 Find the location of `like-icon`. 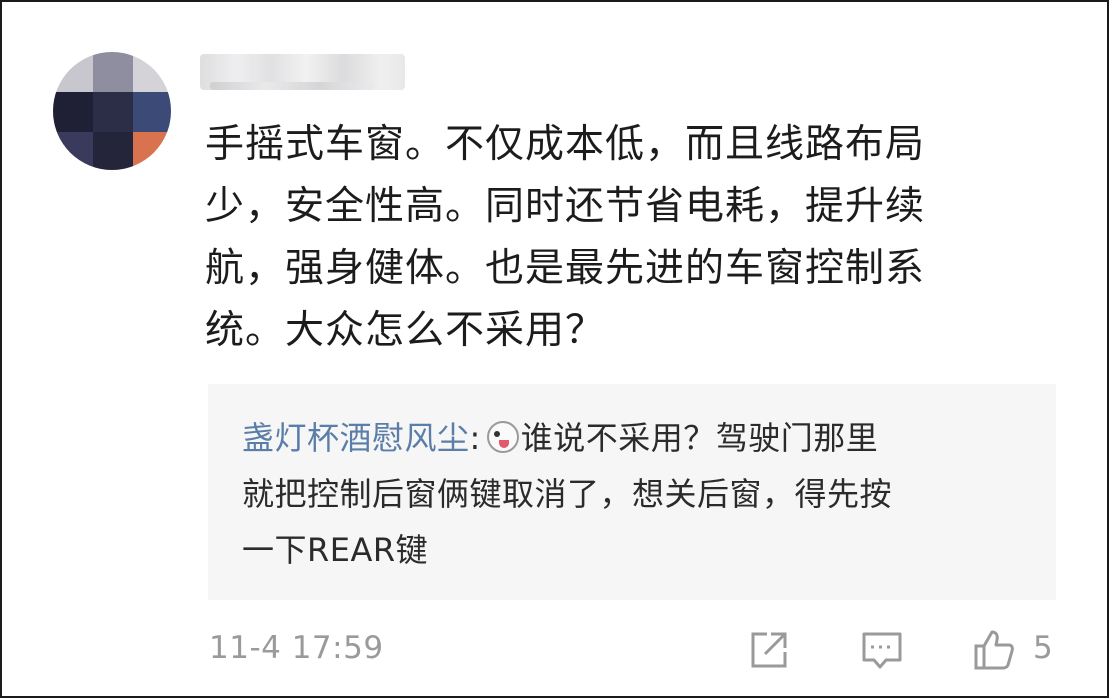

like-icon is located at coordinates (994, 650).